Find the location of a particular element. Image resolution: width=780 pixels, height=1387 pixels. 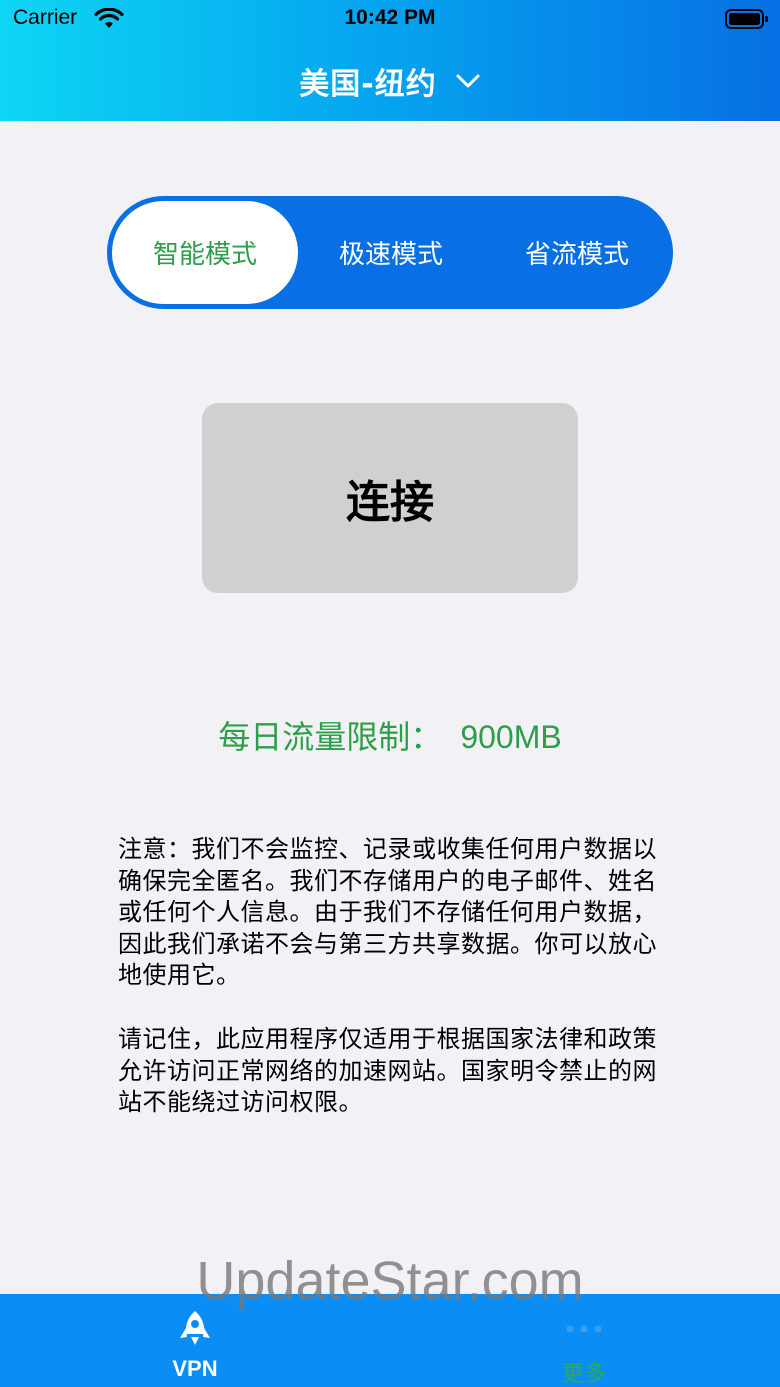

rocket-icon is located at coordinates (195, 1328).